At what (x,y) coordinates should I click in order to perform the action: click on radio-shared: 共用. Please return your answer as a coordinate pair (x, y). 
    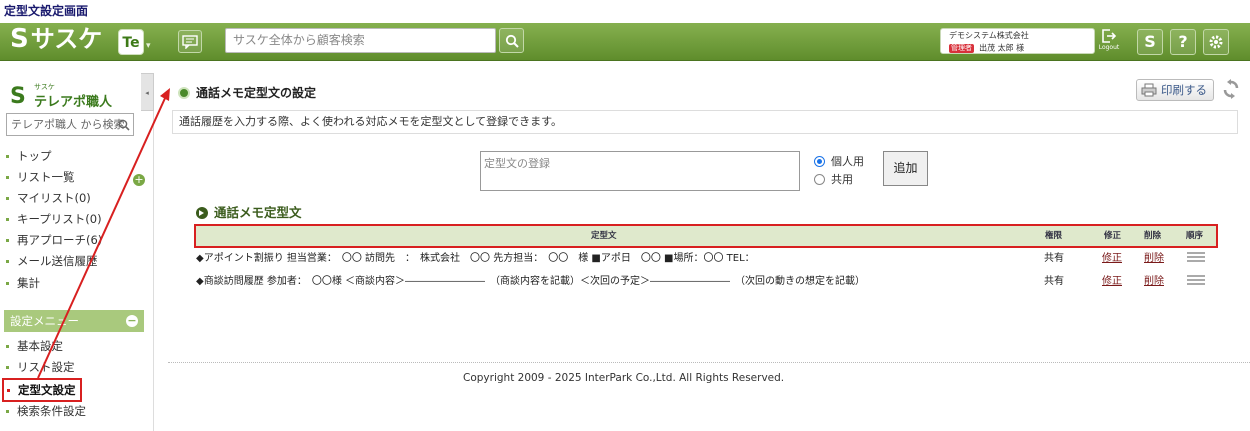
    Looking at the image, I should click on (833, 179).